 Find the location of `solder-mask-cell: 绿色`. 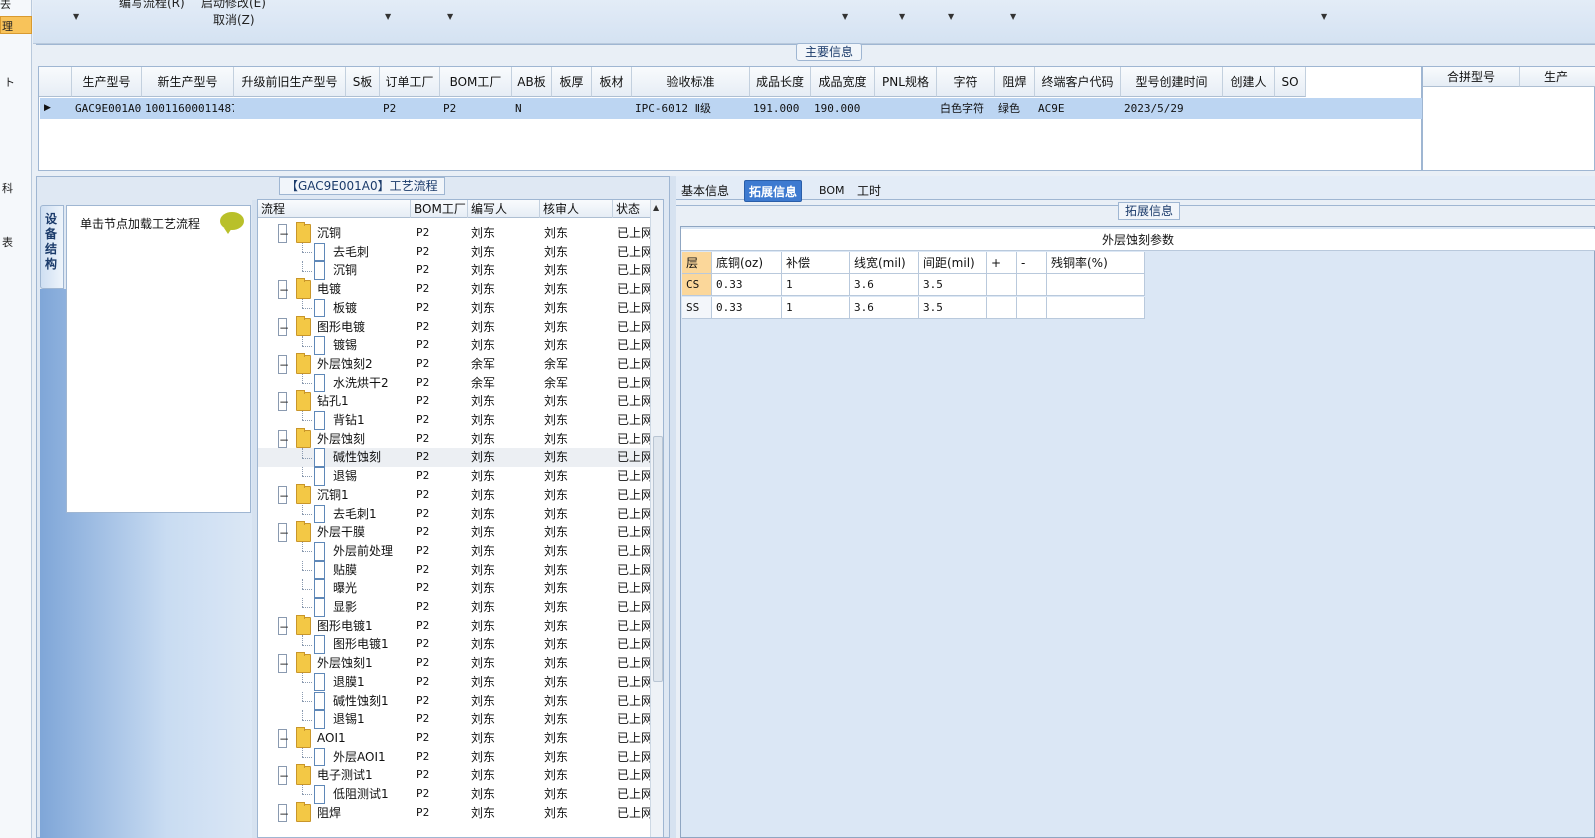

solder-mask-cell: 绿色 is located at coordinates (1015, 108).